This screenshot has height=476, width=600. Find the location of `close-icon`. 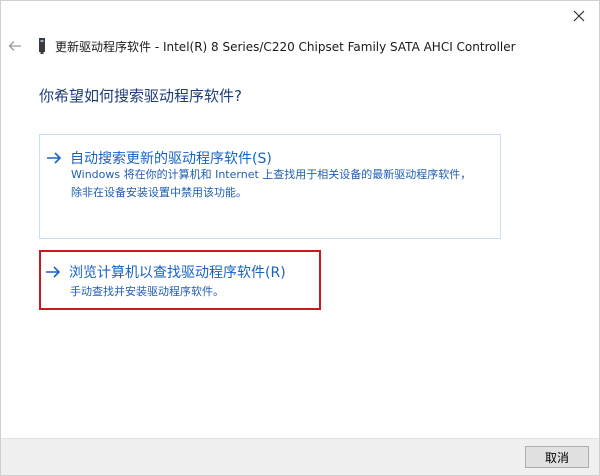

close-icon is located at coordinates (579, 16).